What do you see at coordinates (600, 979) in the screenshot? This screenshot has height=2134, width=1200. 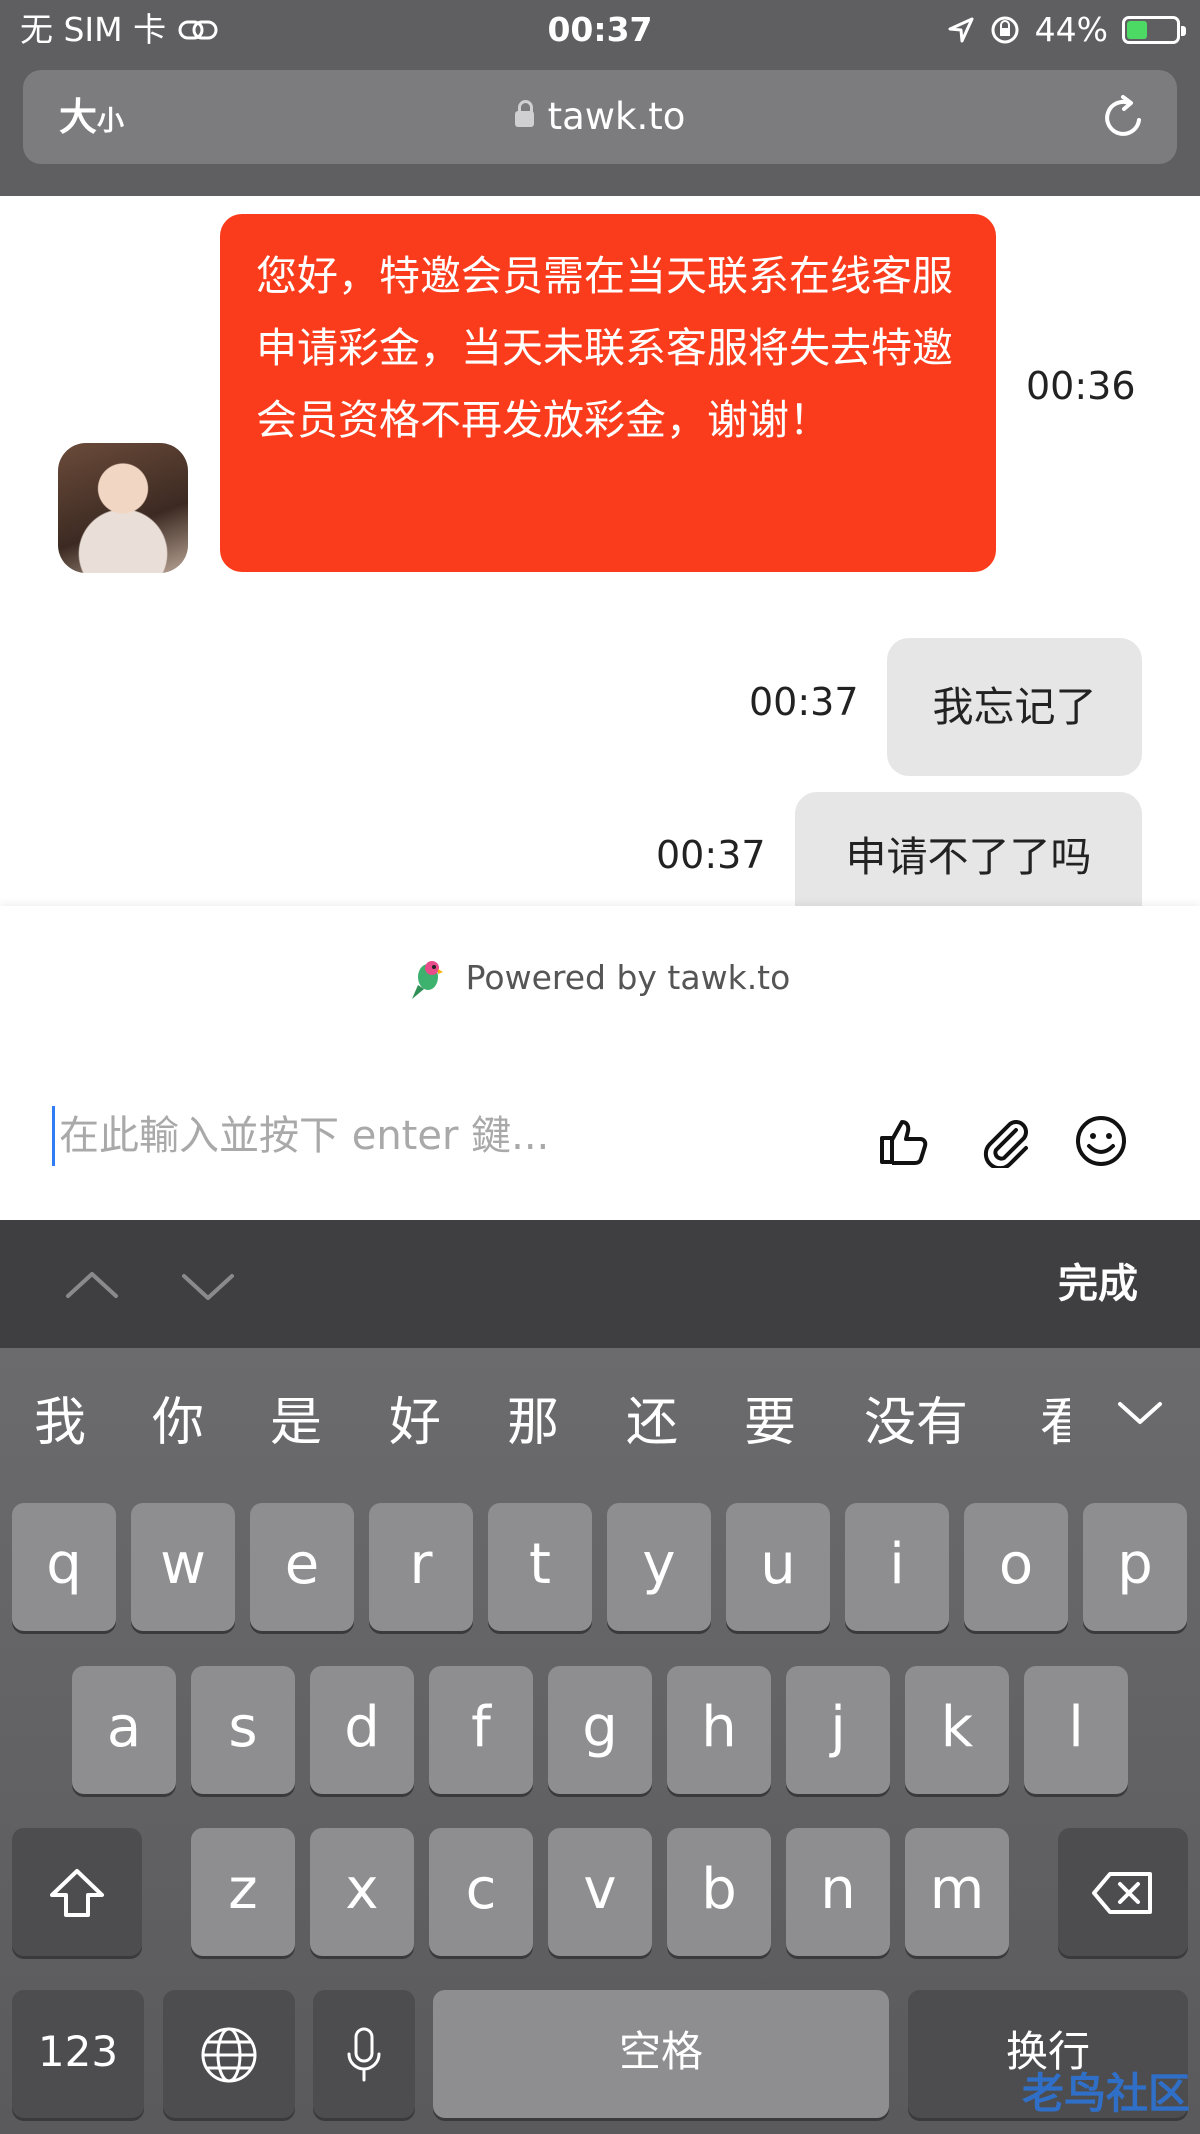 I see `powered-by-link: Powered by tawk.to` at bounding box center [600, 979].